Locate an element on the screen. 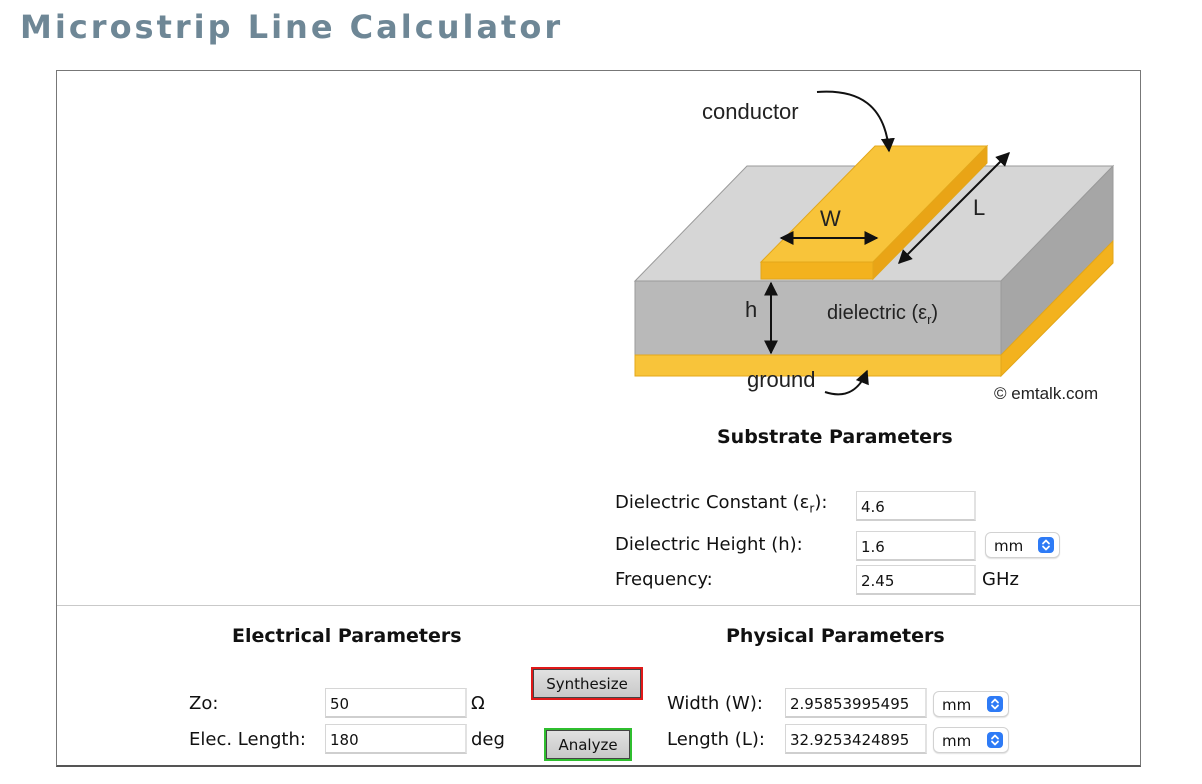  height-unit-value: mm is located at coordinates (1009, 546).